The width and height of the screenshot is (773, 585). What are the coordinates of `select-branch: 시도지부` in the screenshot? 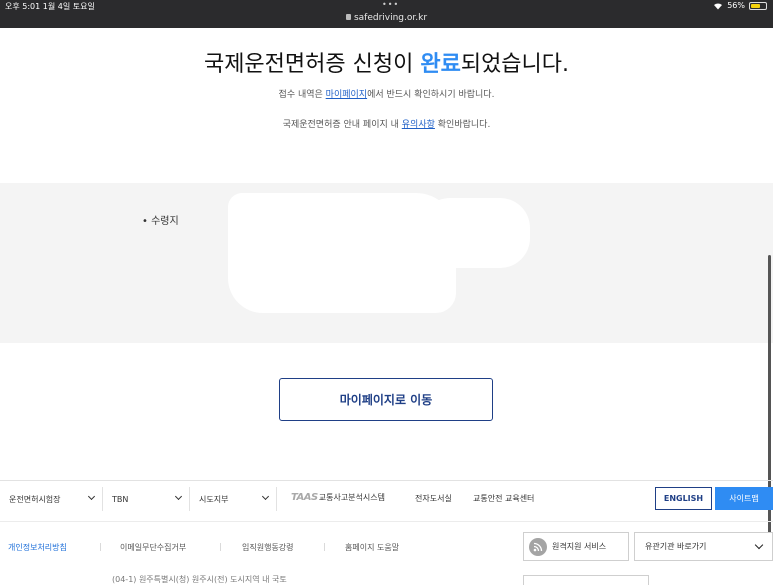 It's located at (233, 499).